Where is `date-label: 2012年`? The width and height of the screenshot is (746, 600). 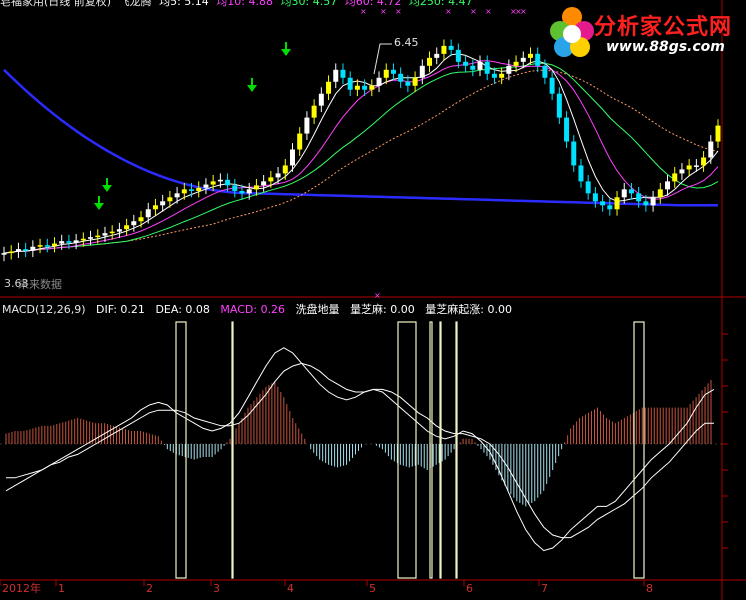 date-label: 2012年 is located at coordinates (21, 588).